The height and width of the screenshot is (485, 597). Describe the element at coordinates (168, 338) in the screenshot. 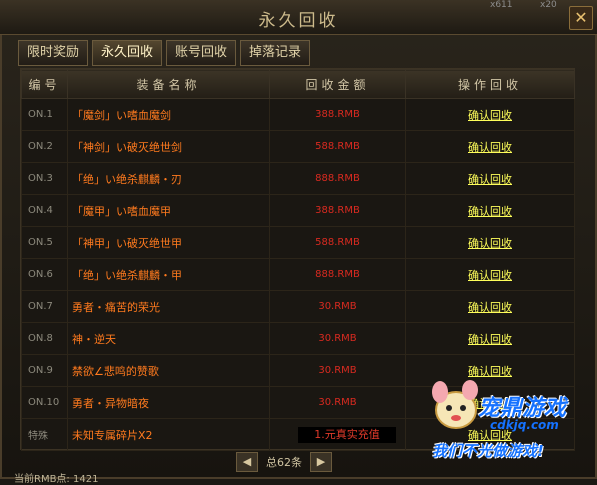

I see `item-name: 神・逆天` at that location.